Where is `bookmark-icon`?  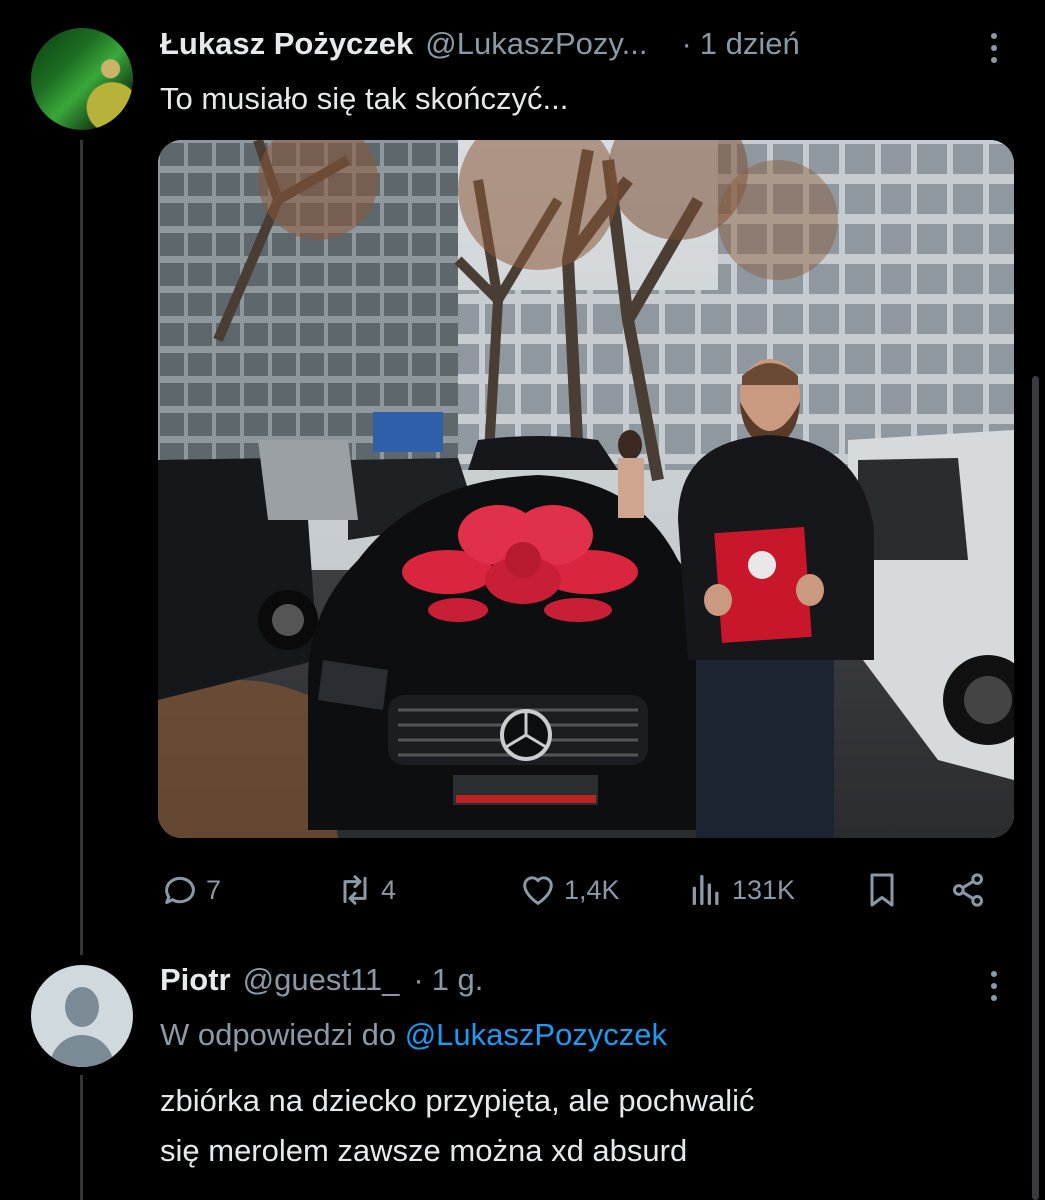
bookmark-icon is located at coordinates (882, 890).